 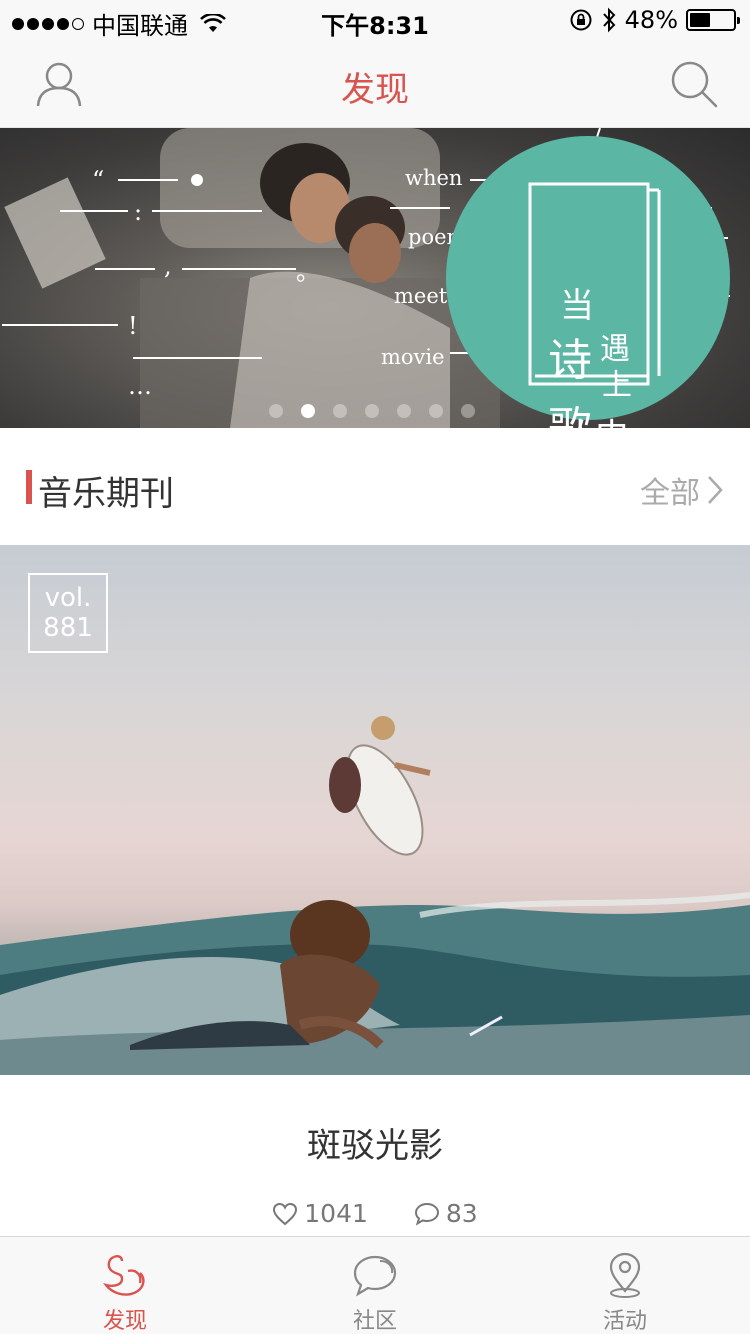 I want to click on swan-icon, so click(x=124, y=1275).